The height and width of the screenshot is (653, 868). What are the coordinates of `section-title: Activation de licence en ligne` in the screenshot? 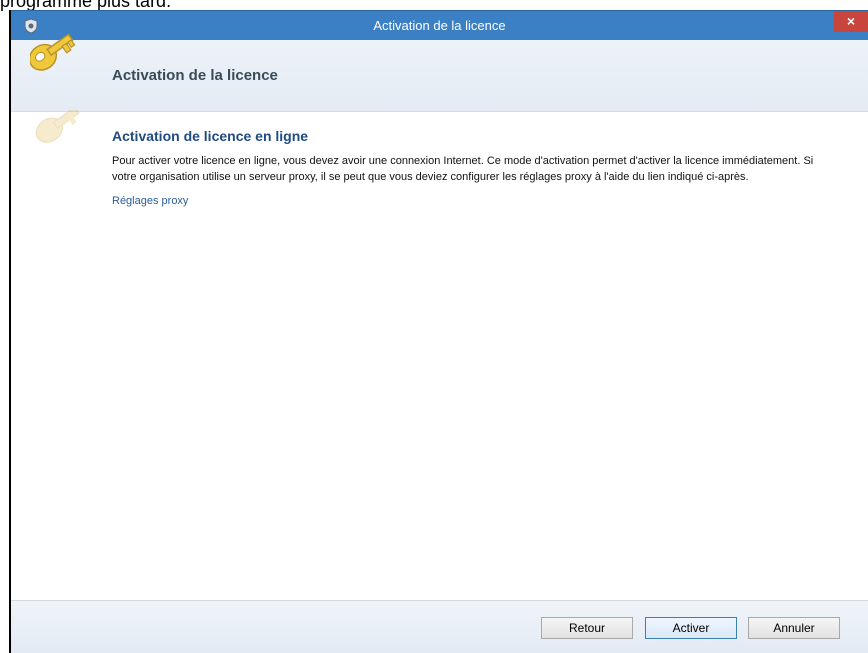 It's located at (210, 136).